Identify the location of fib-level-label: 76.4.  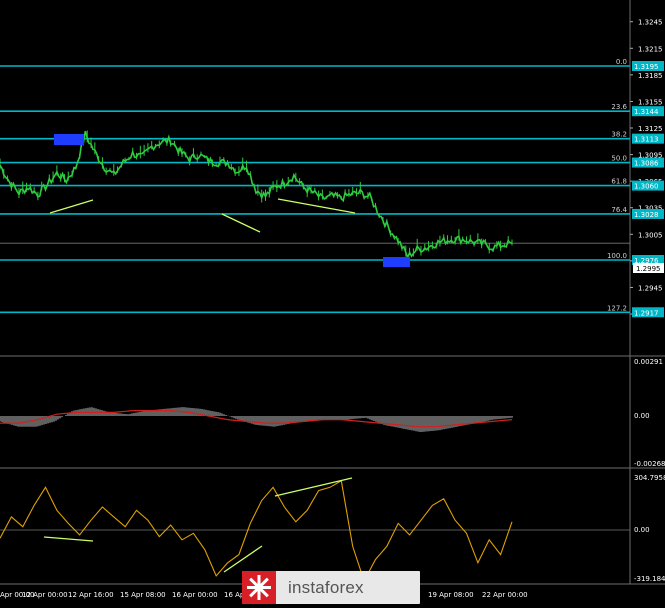
(619, 210).